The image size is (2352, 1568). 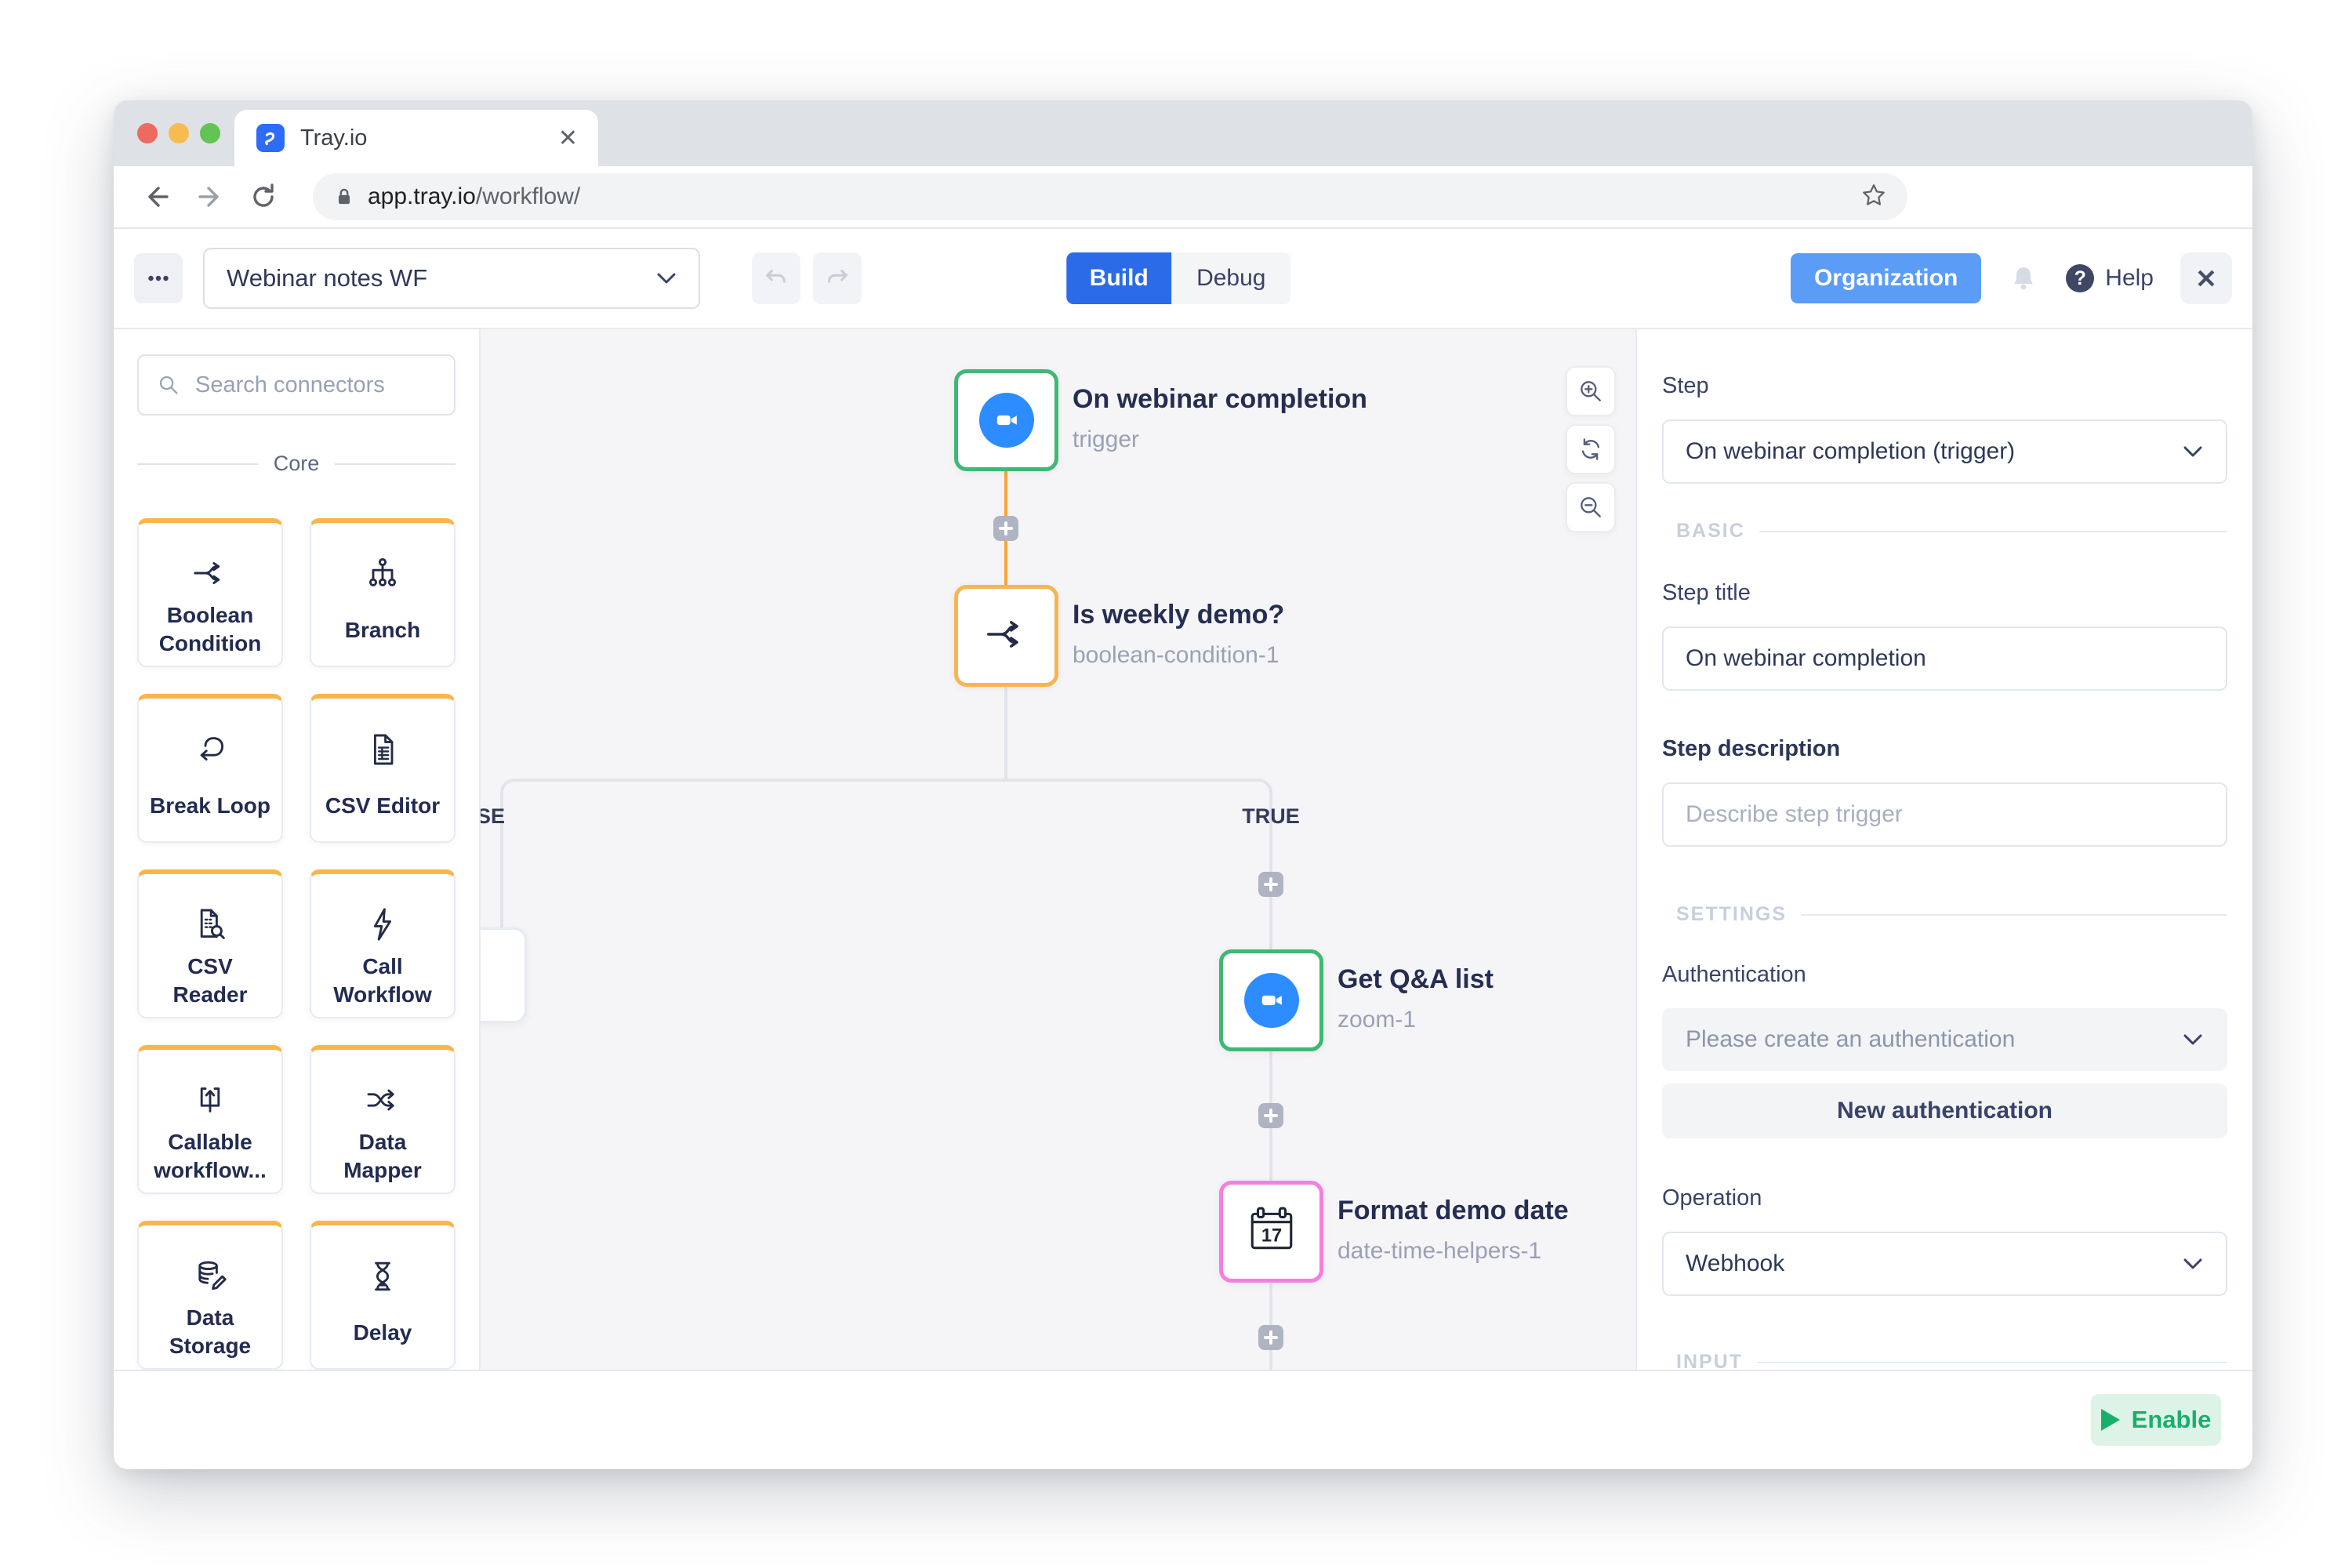 What do you see at coordinates (1591, 391) in the screenshot?
I see `zoom-in-button` at bounding box center [1591, 391].